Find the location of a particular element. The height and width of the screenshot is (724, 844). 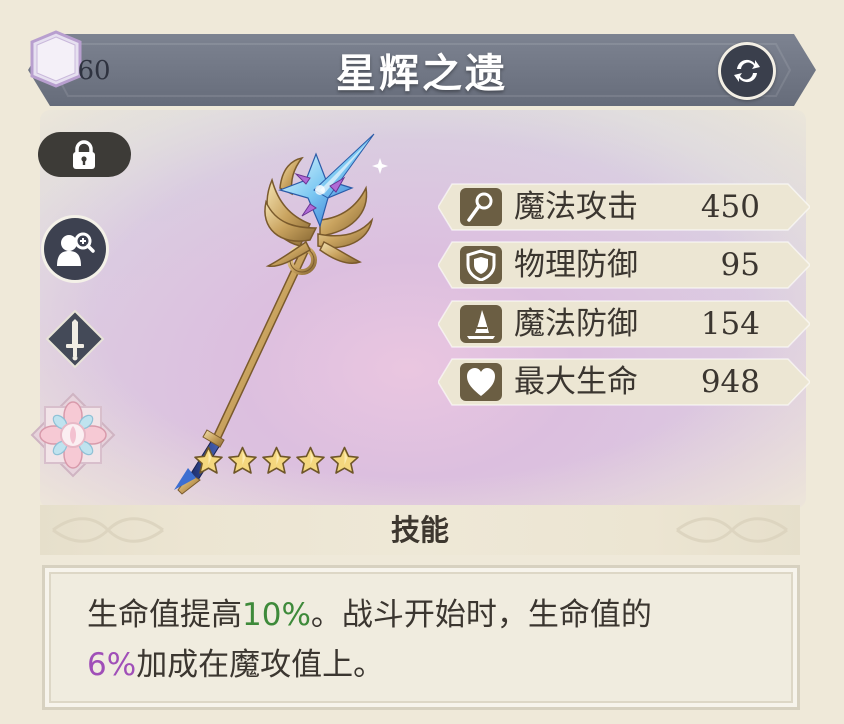

stat-row: 魔法攻击 450 is located at coordinates (624, 207).